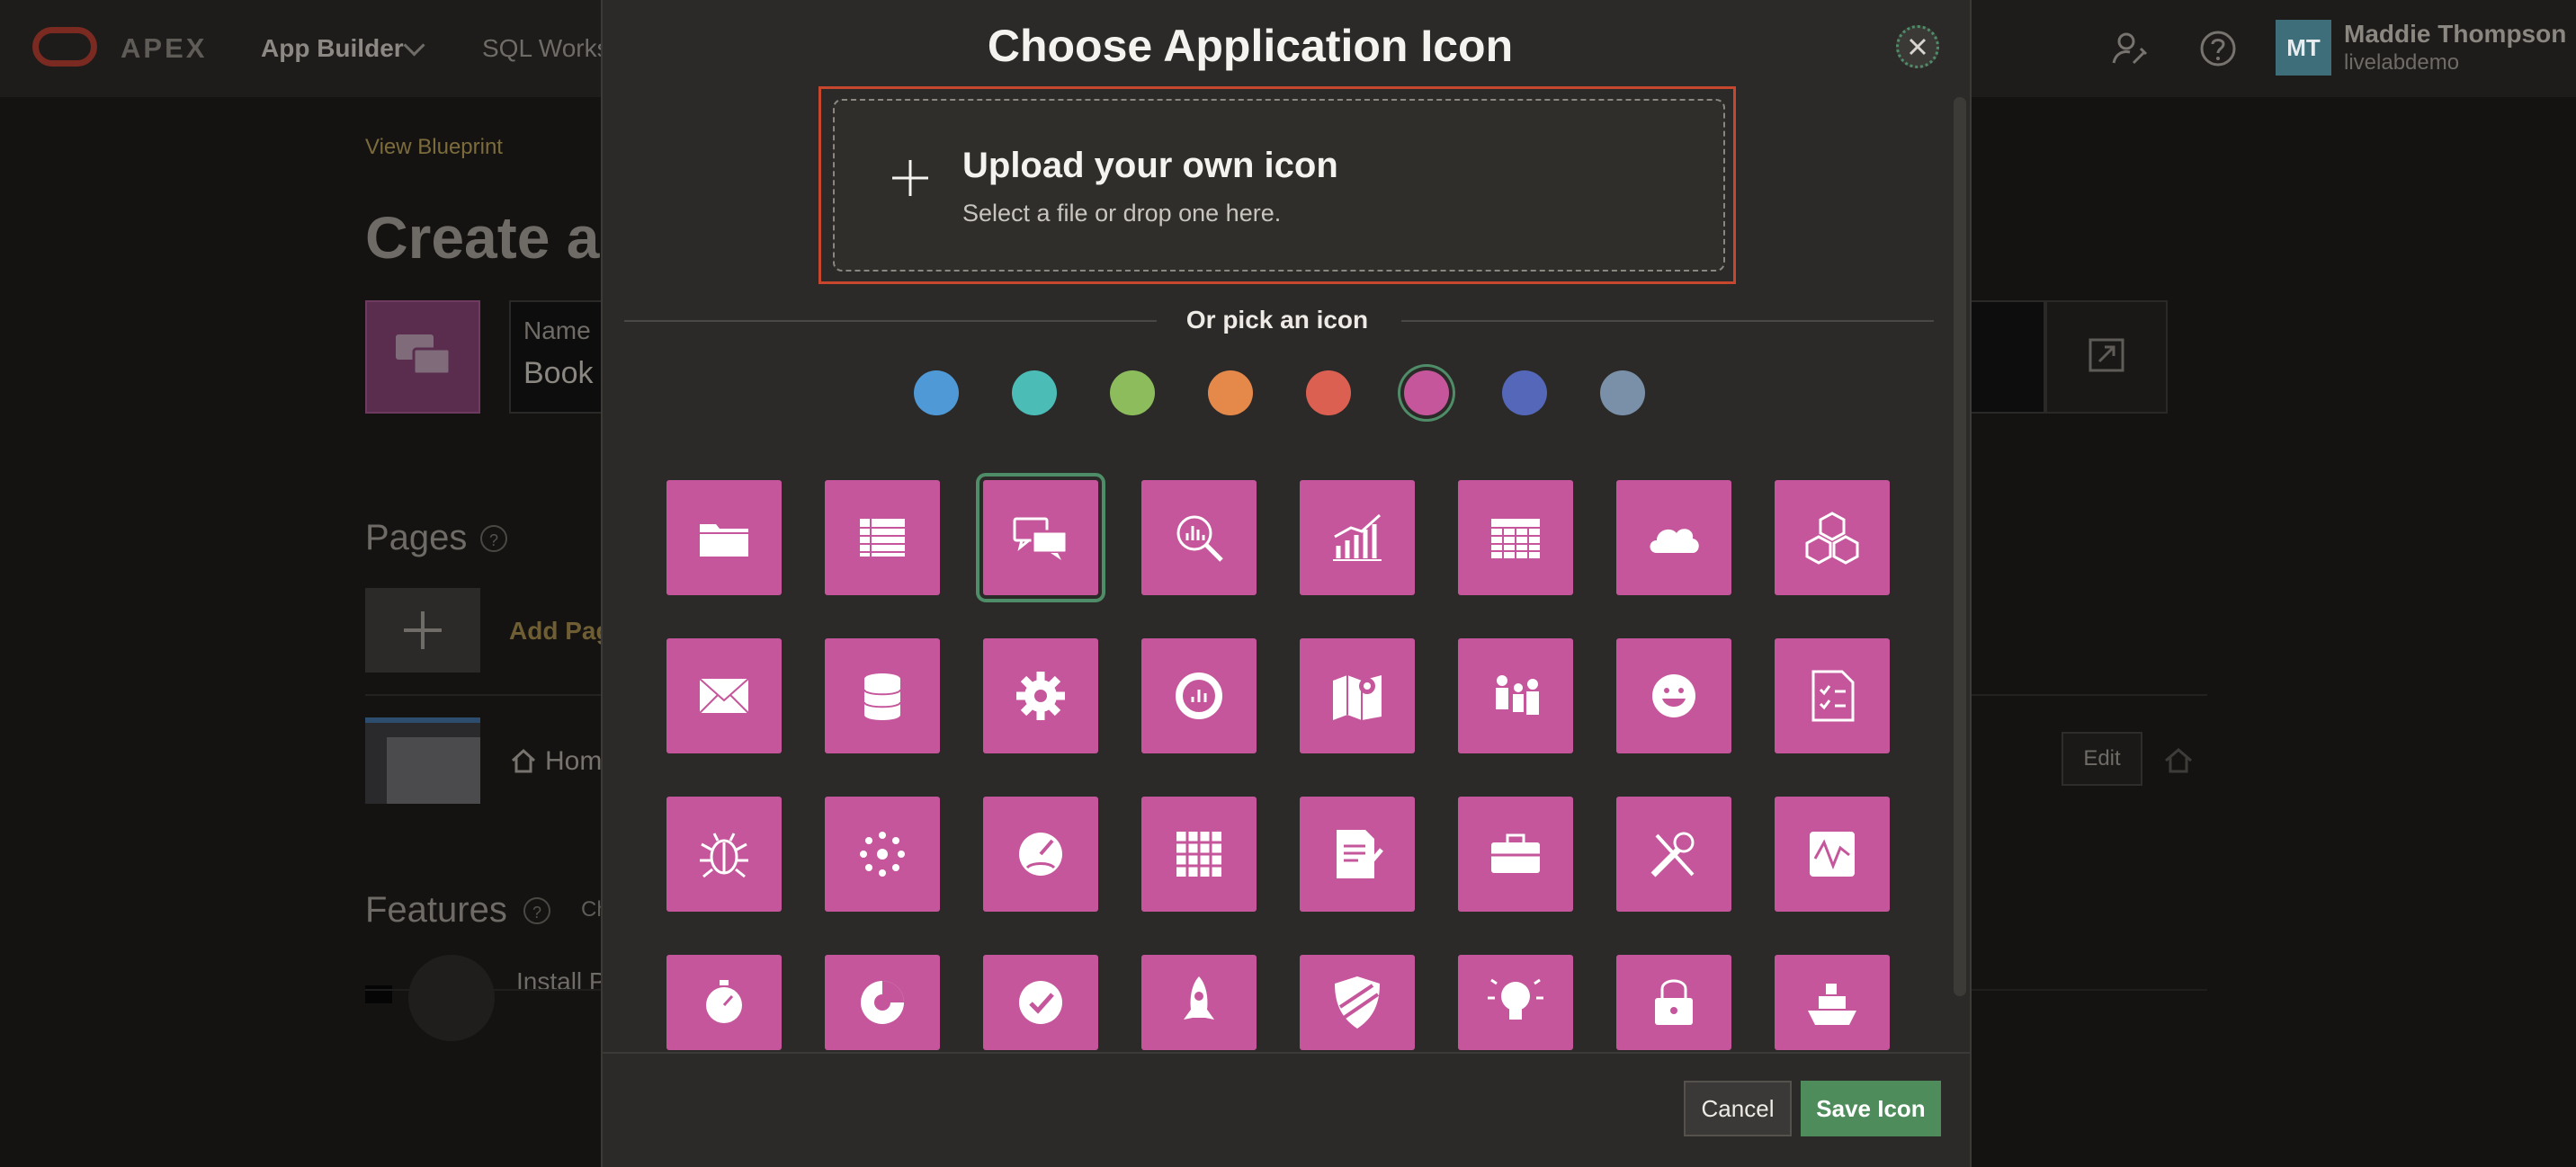 This screenshot has width=2576, height=1167. What do you see at coordinates (1122, 213) in the screenshot?
I see `upload-subtitle: Select a file or drop one here.` at bounding box center [1122, 213].